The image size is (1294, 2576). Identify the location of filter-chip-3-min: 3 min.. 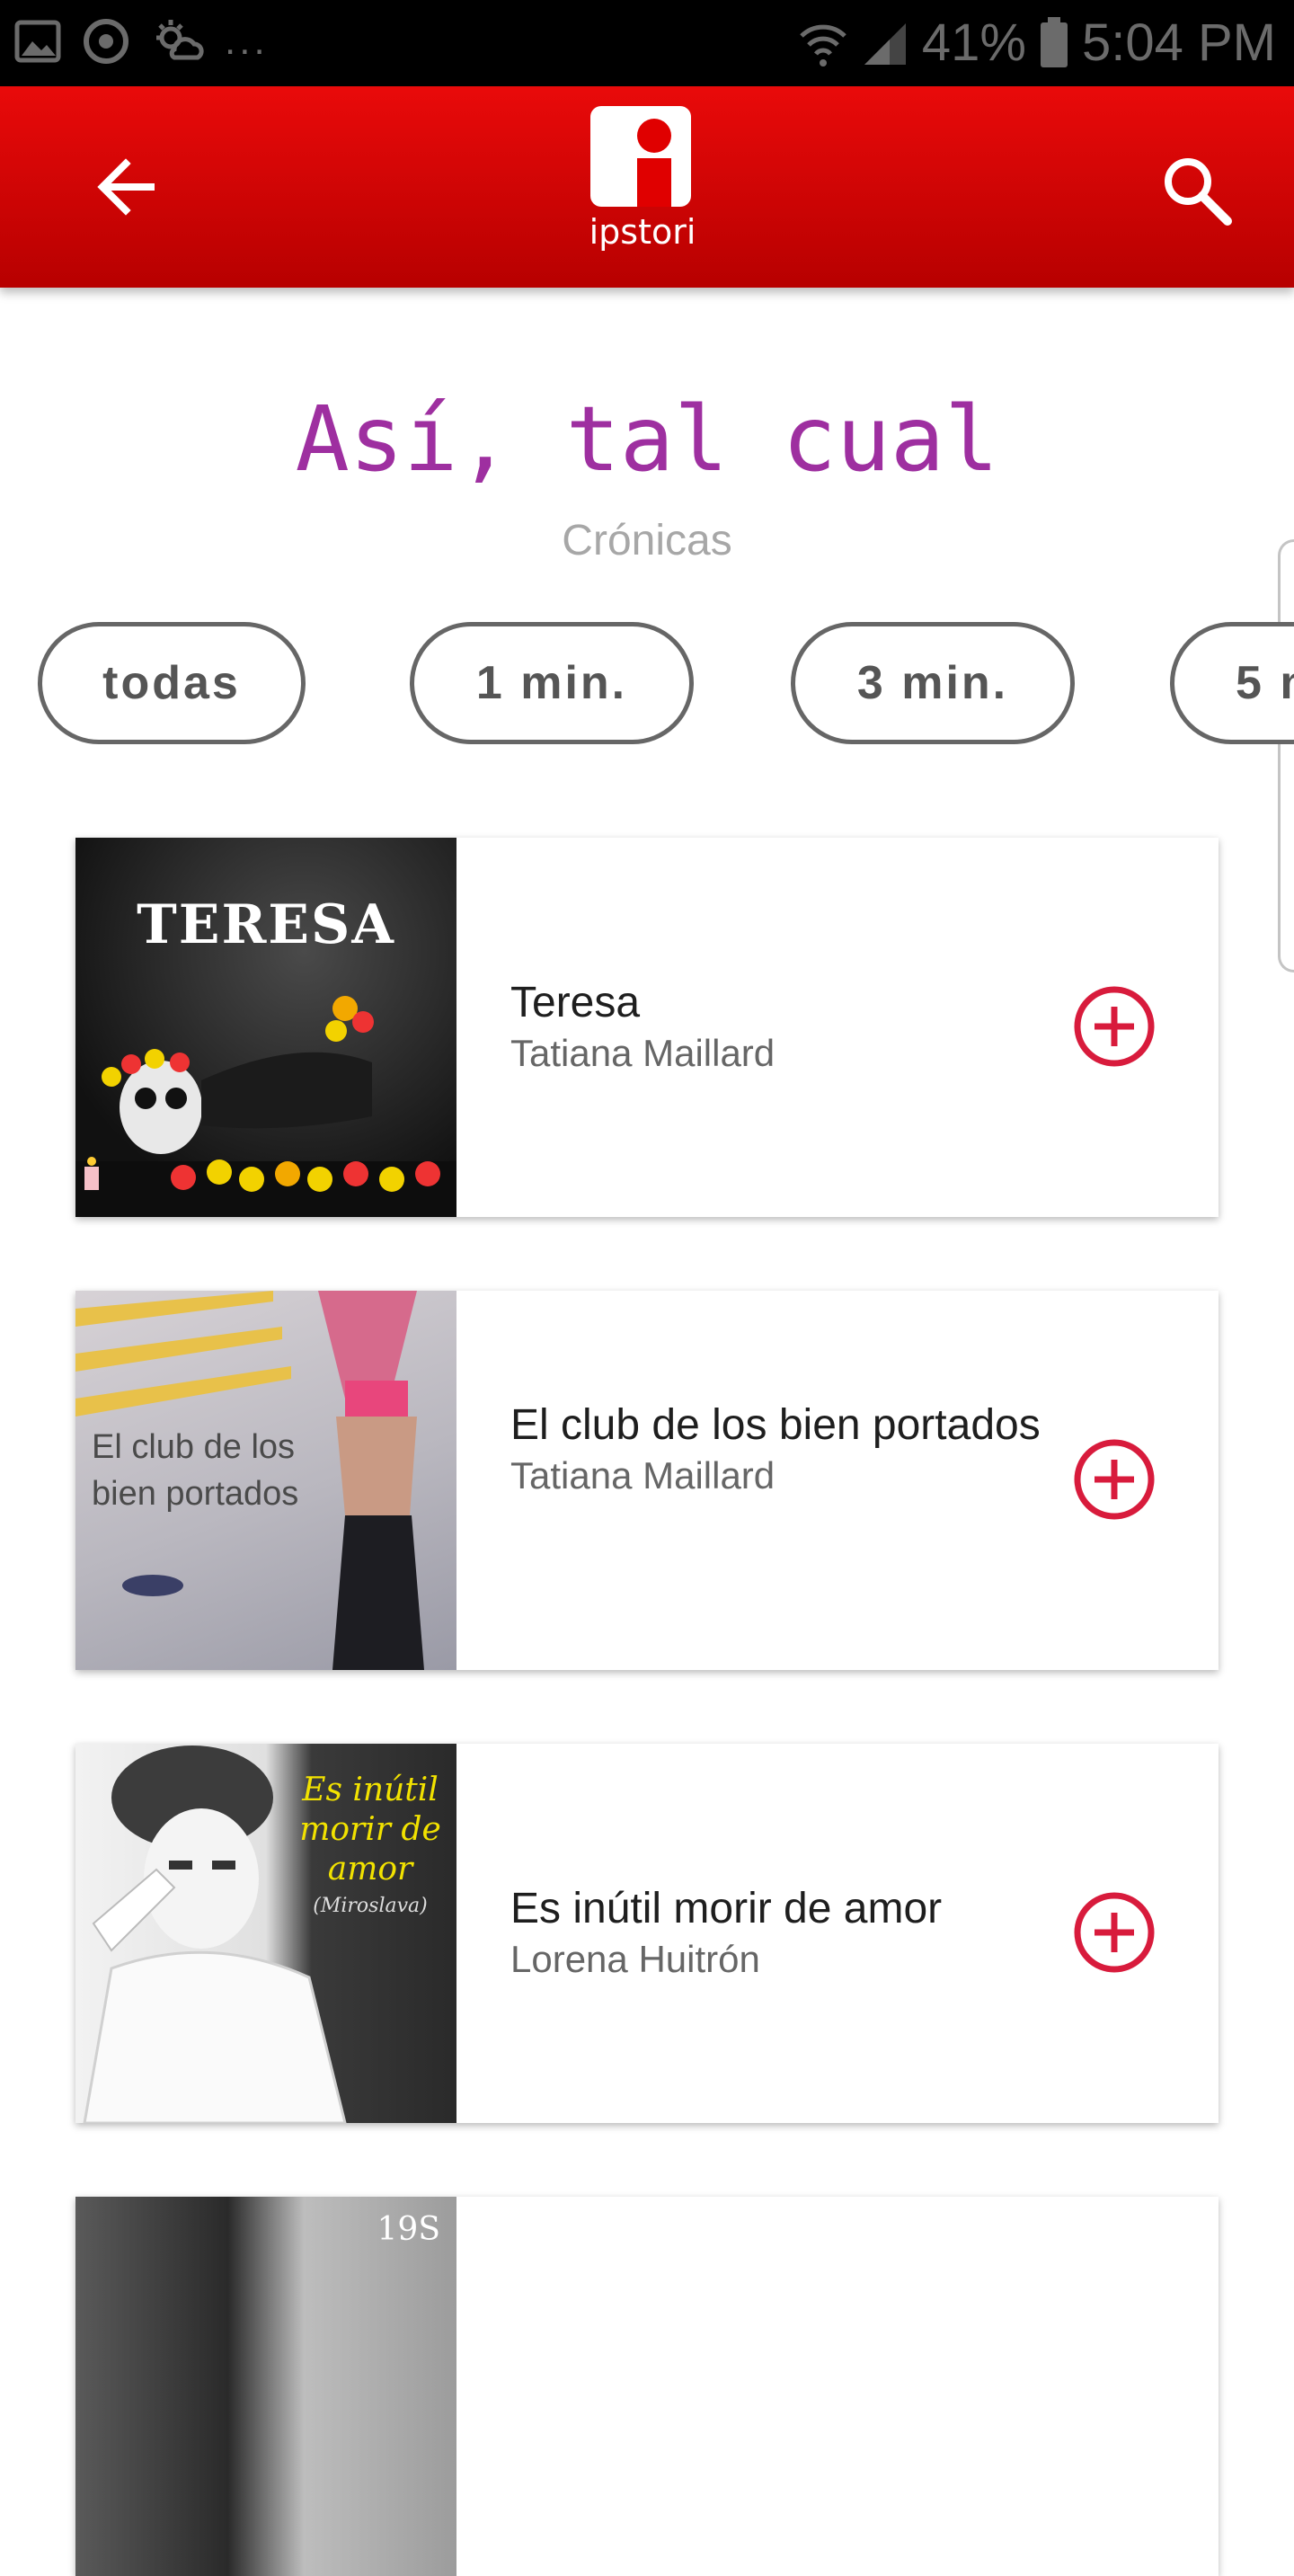
(933, 683).